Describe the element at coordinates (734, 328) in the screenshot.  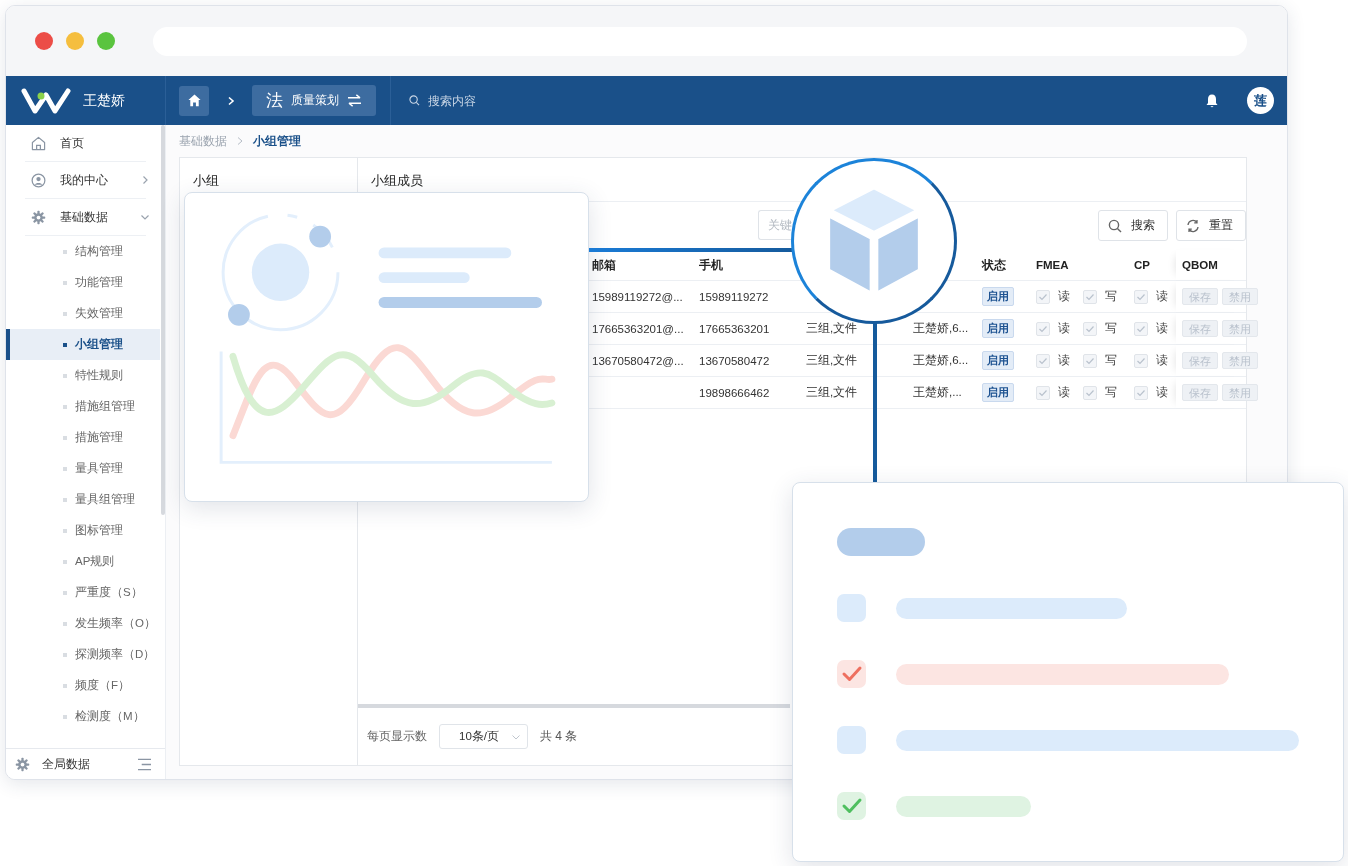
I see `table-cell: 17665363201` at that location.